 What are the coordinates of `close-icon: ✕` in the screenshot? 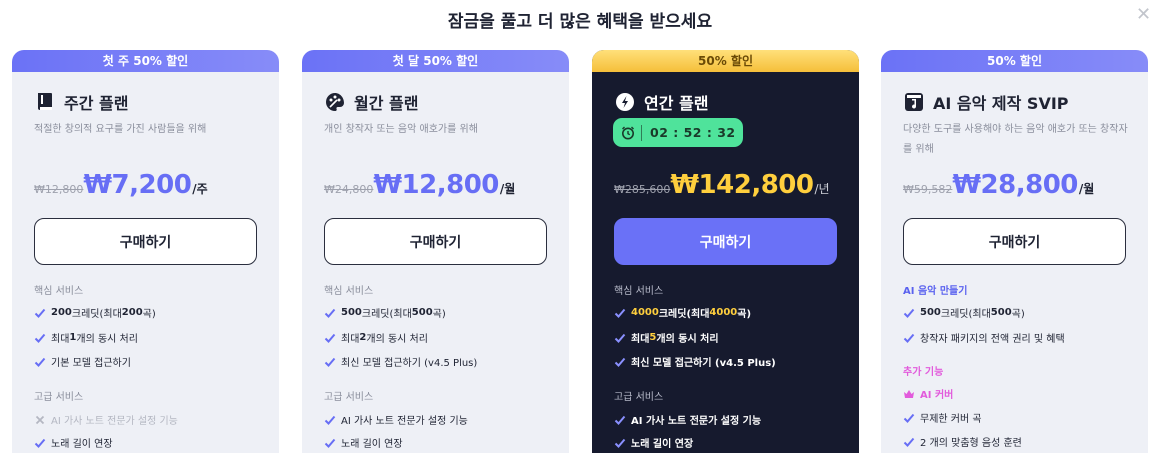 It's located at (1143, 15).